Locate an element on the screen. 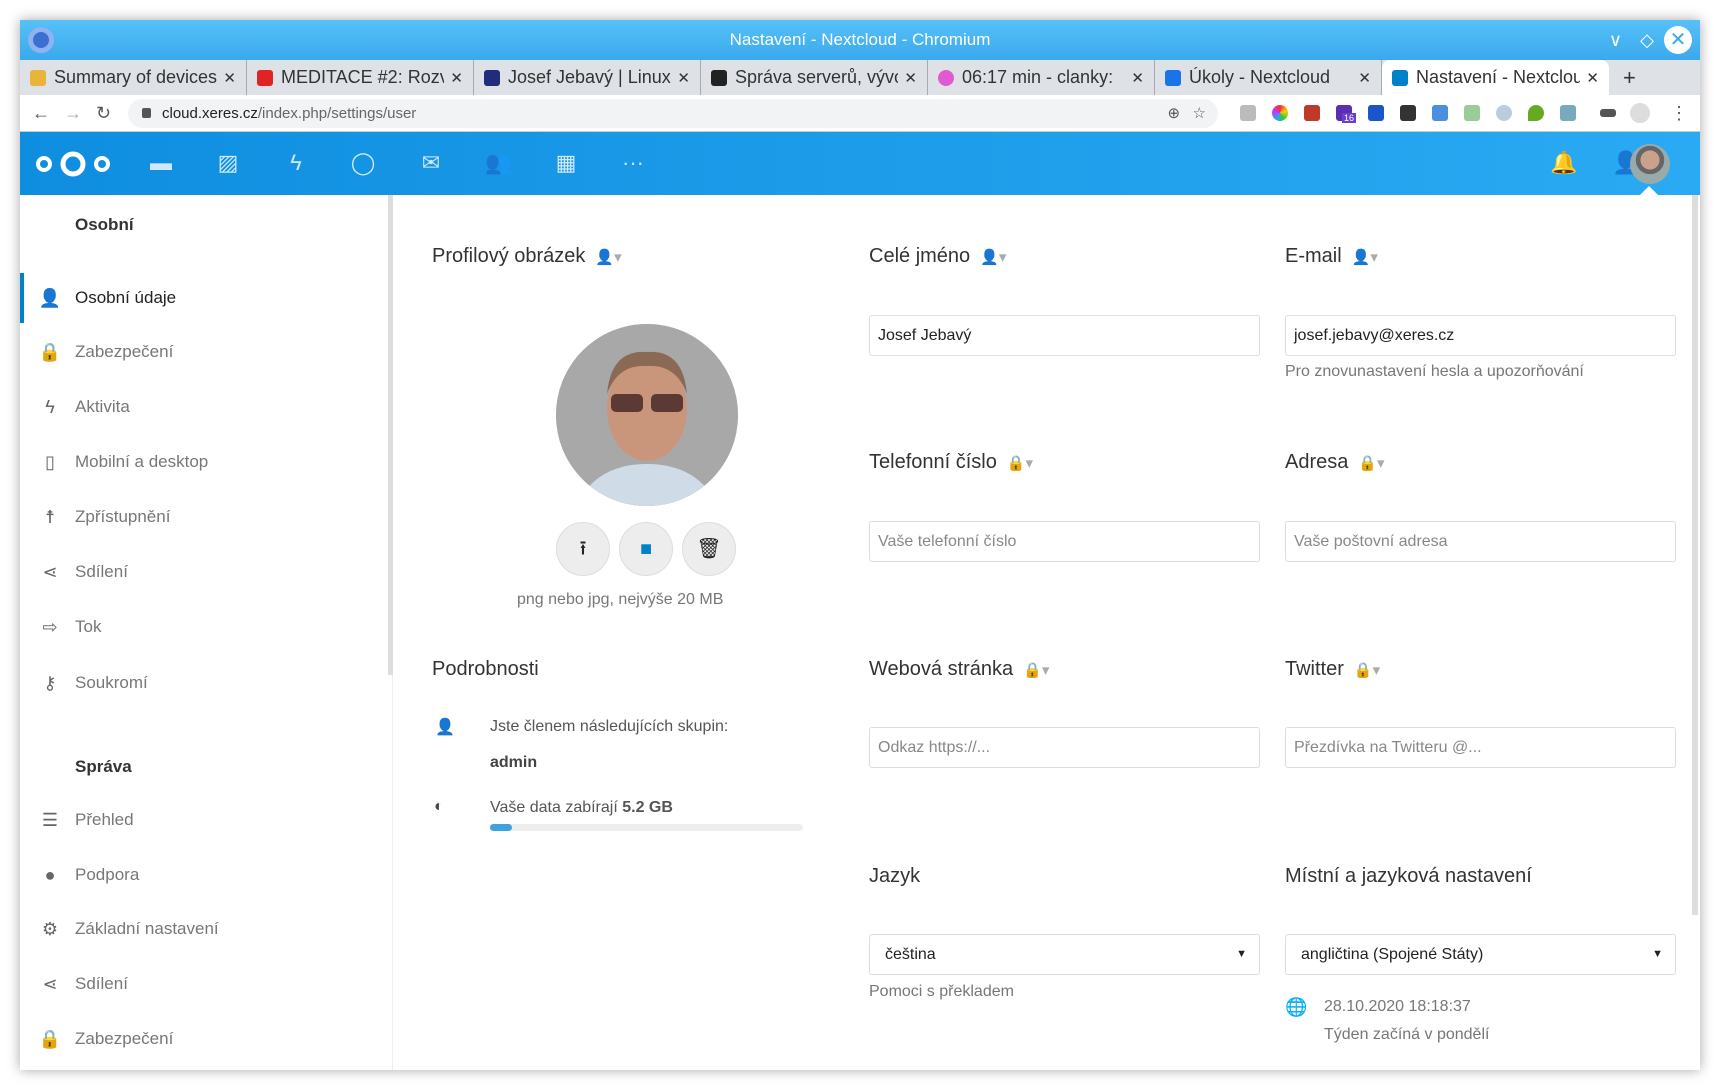  language-select: čeština ▼ is located at coordinates (1064, 954).